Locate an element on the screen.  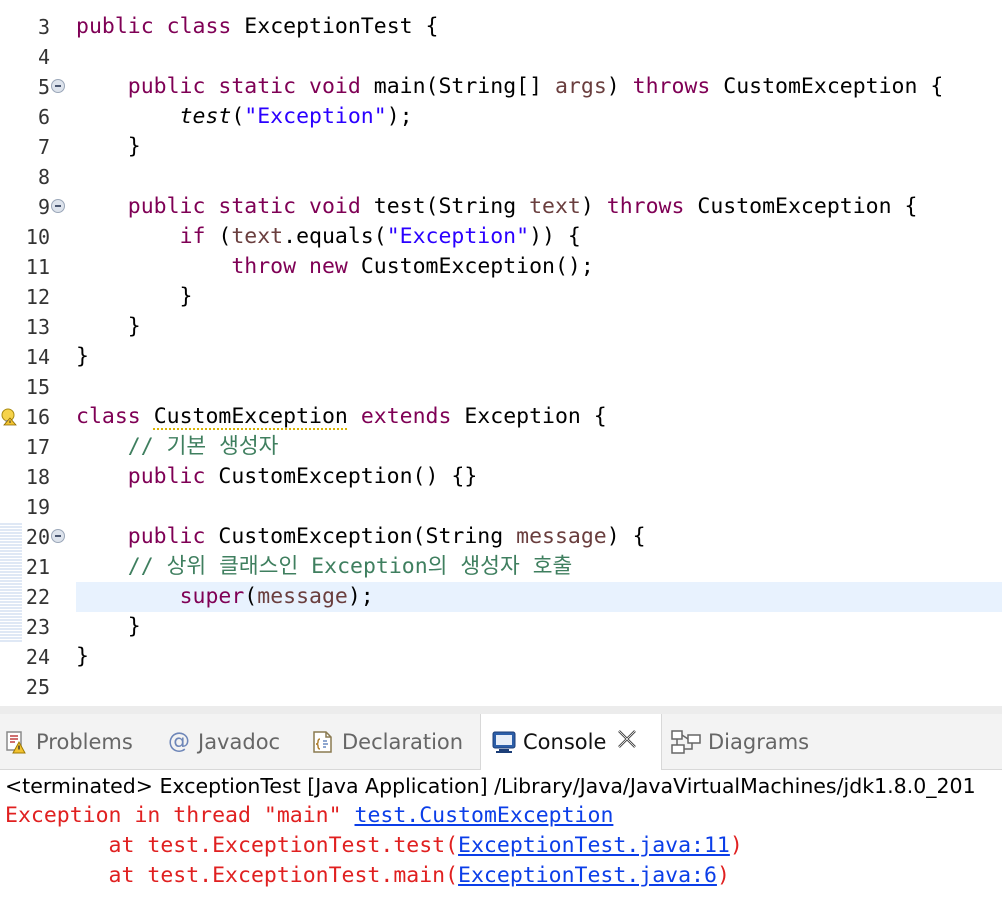
tab-console: Console is located at coordinates (571, 742).